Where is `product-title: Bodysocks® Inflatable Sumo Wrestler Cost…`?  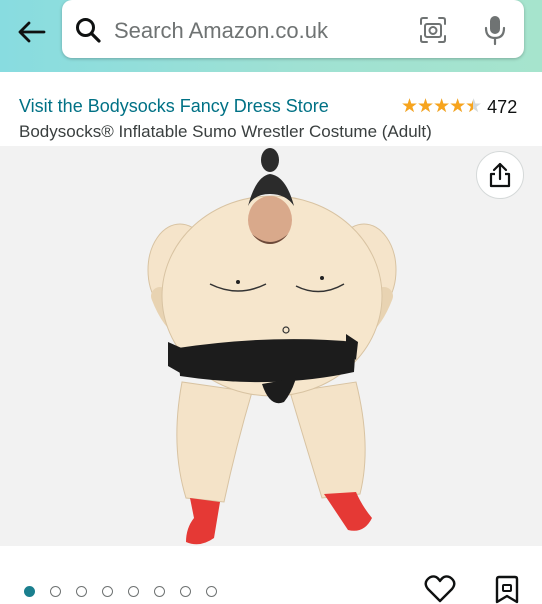 product-title: Bodysocks® Inflatable Sumo Wrestler Cost… is located at coordinates (225, 131).